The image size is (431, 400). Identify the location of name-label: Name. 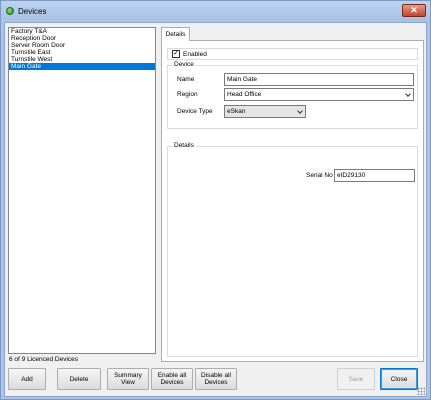
(186, 79).